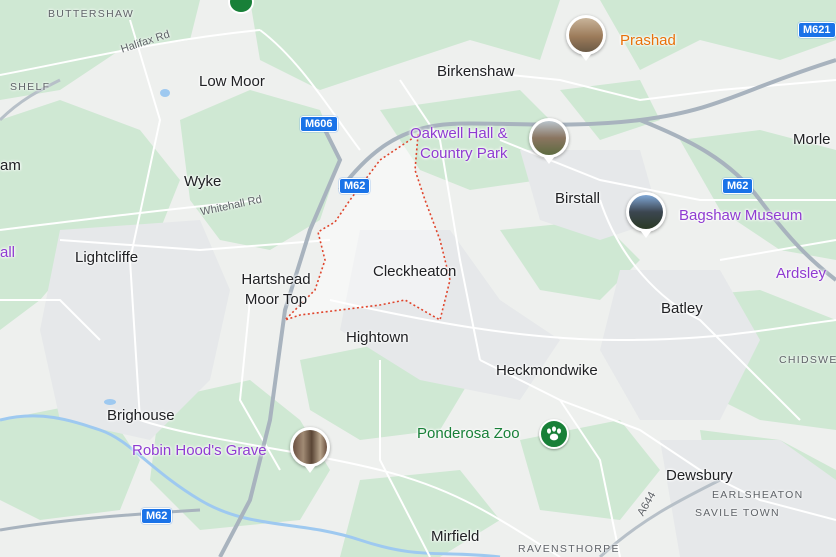 This screenshot has height=557, width=836. Describe the element at coordinates (355, 186) in the screenshot. I see `m62-shield-north: M62` at that location.